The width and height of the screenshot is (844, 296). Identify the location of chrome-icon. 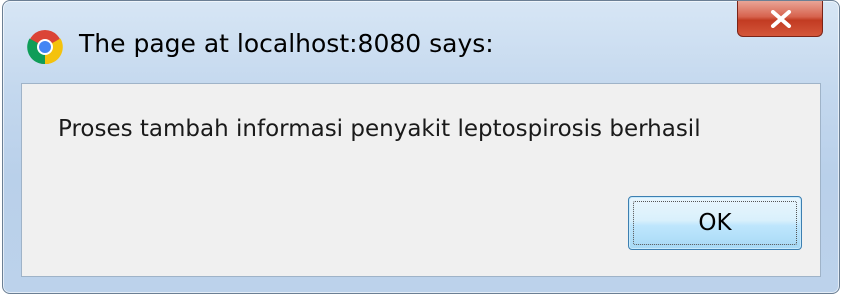
(45, 47).